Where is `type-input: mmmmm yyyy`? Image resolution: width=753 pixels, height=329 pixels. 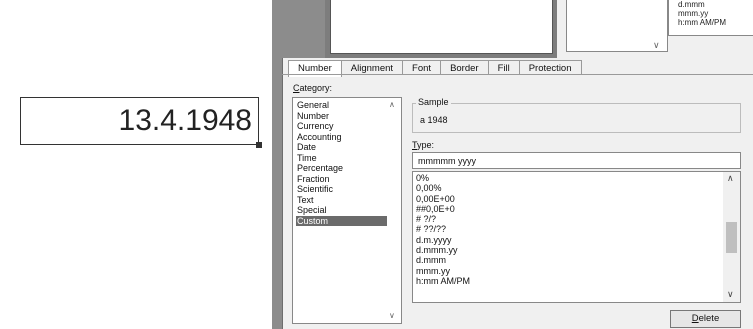
type-input: mmmmm yyyy is located at coordinates (576, 160).